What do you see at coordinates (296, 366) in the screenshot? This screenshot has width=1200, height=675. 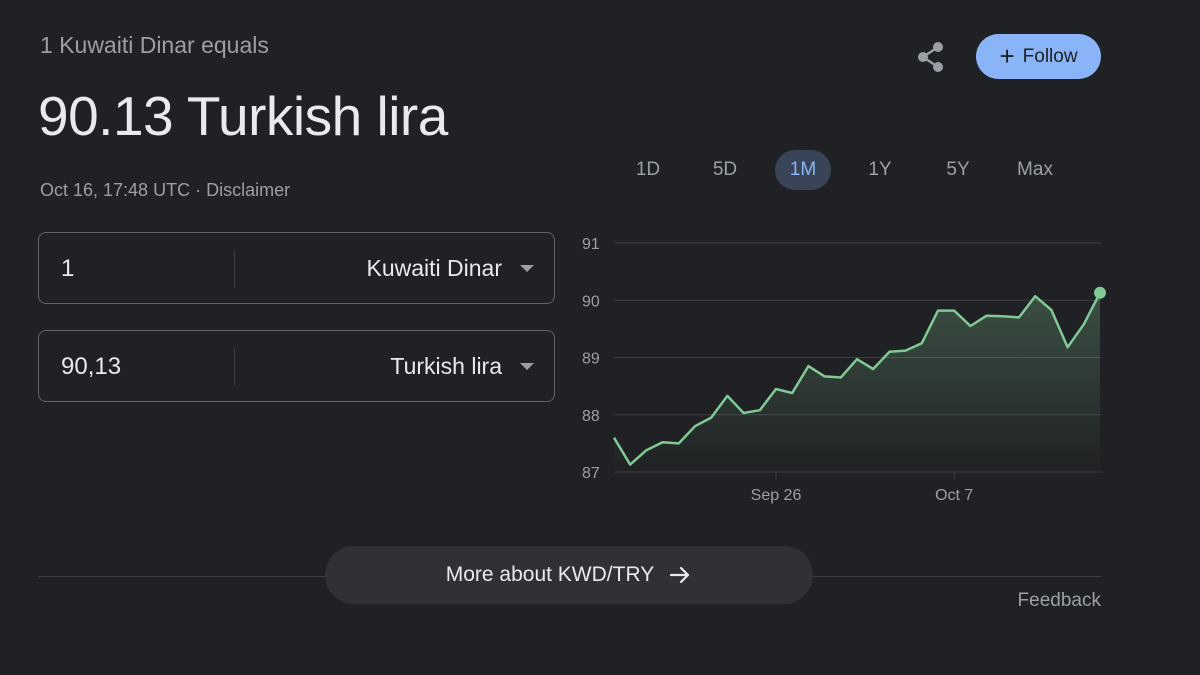 I see `to-currency-field: 90,13 Turkish lira` at bounding box center [296, 366].